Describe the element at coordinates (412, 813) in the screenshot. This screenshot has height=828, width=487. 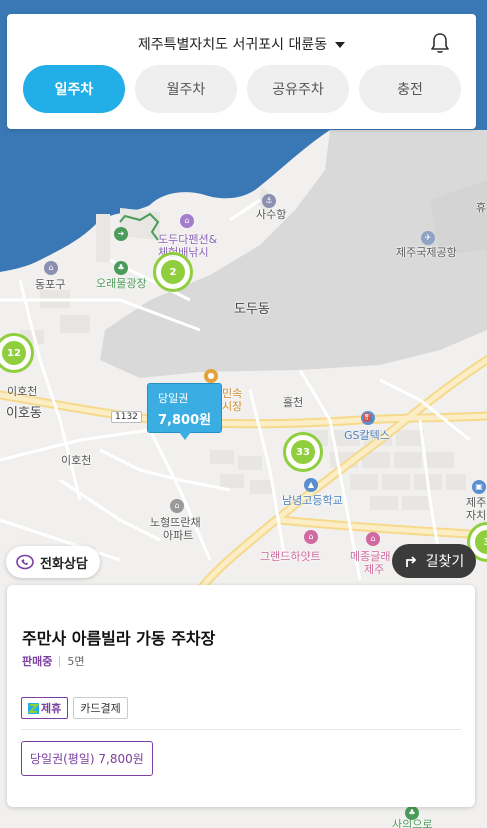
I see `park-icon-2: ♣` at that location.